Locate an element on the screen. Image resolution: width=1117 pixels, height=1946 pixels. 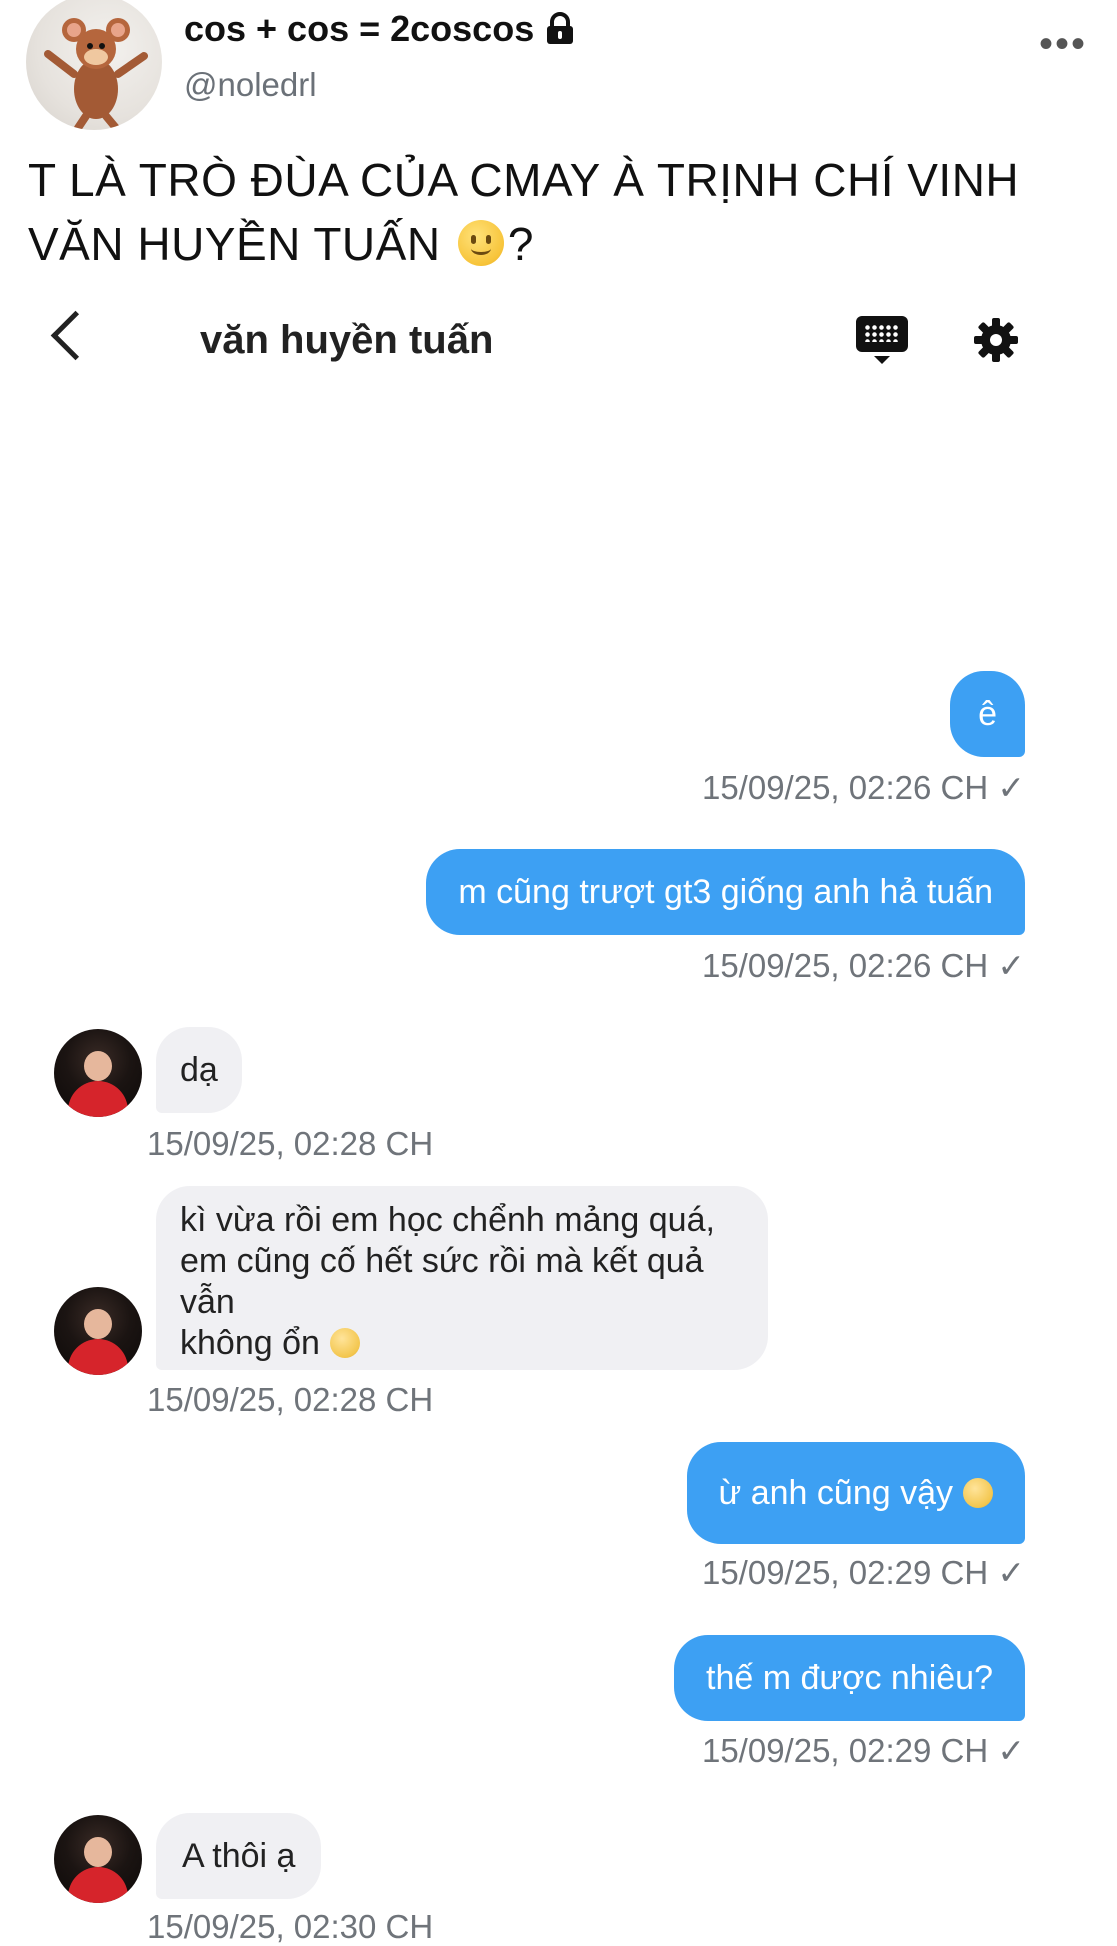
message-bubble-outgoing: ừ anh cũng vậy is located at coordinates (855, 1493).